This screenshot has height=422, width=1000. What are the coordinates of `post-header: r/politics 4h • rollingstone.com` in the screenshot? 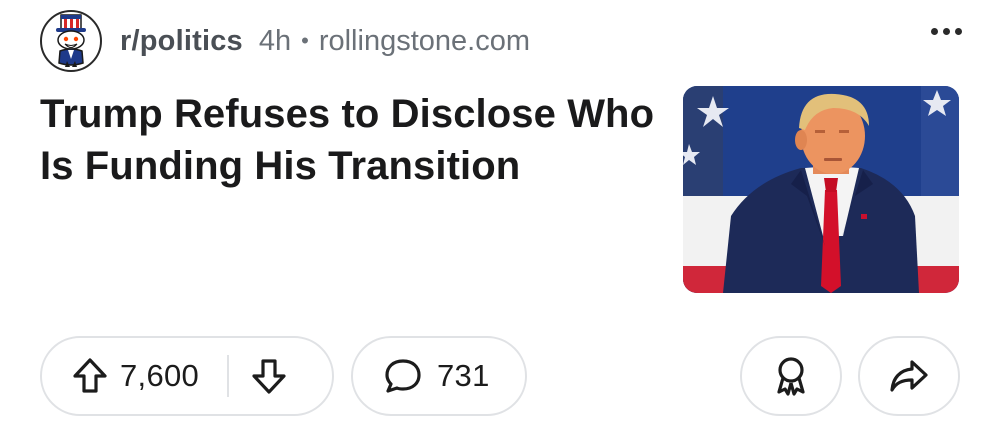 It's located at (285, 41).